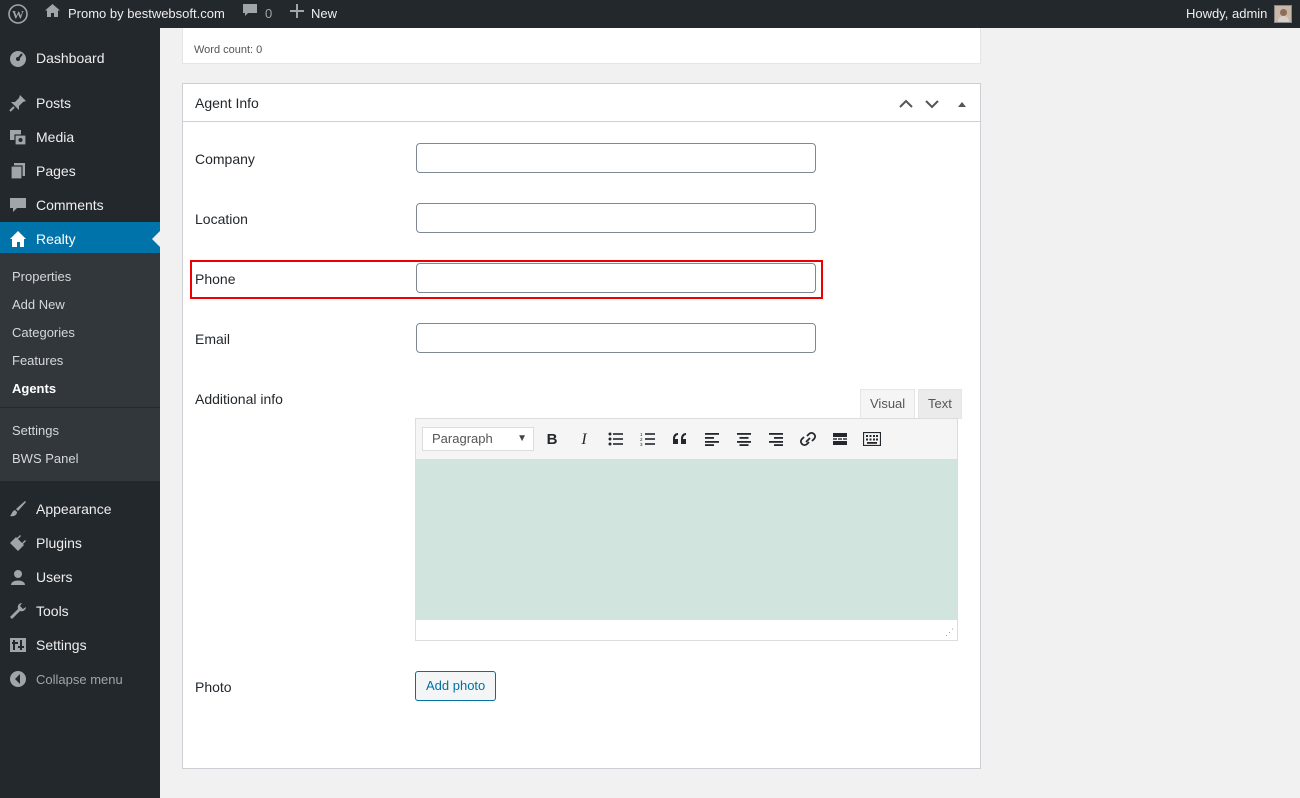  What do you see at coordinates (949, 632) in the screenshot?
I see `resize-handle-icon: ⋰` at bounding box center [949, 632].